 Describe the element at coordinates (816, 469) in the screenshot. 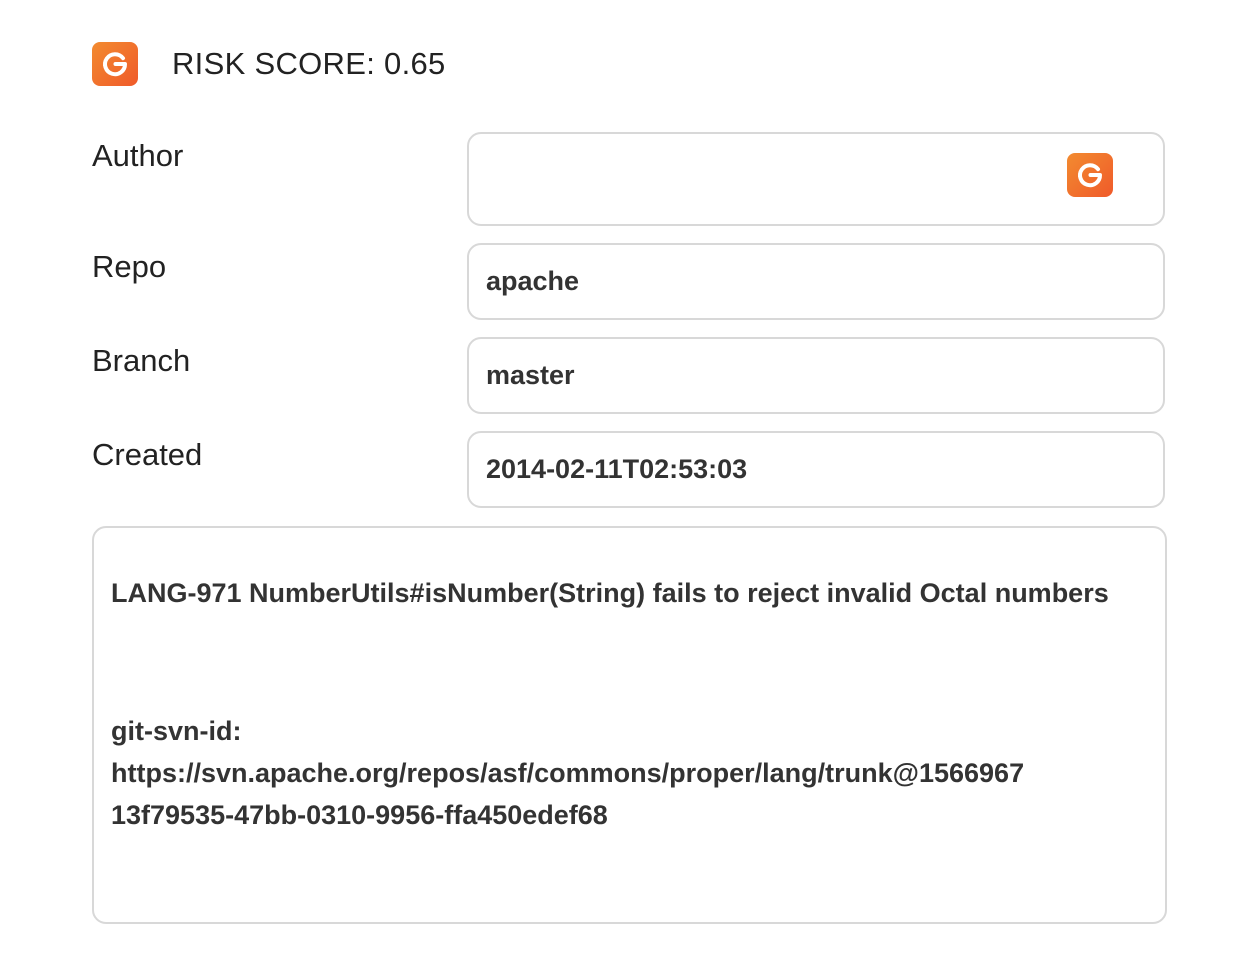

I see `created-field: 2014-02-11T02:53:03` at that location.